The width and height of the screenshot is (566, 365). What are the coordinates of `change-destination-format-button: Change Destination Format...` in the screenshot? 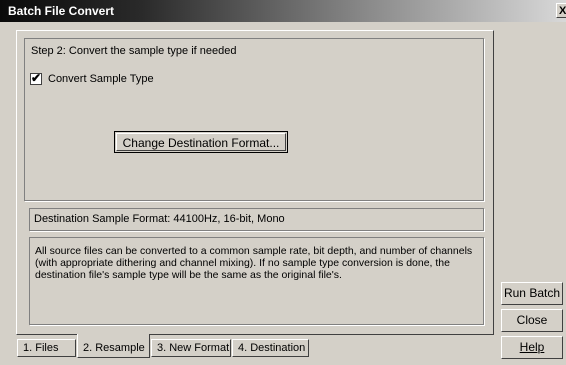 It's located at (201, 142).